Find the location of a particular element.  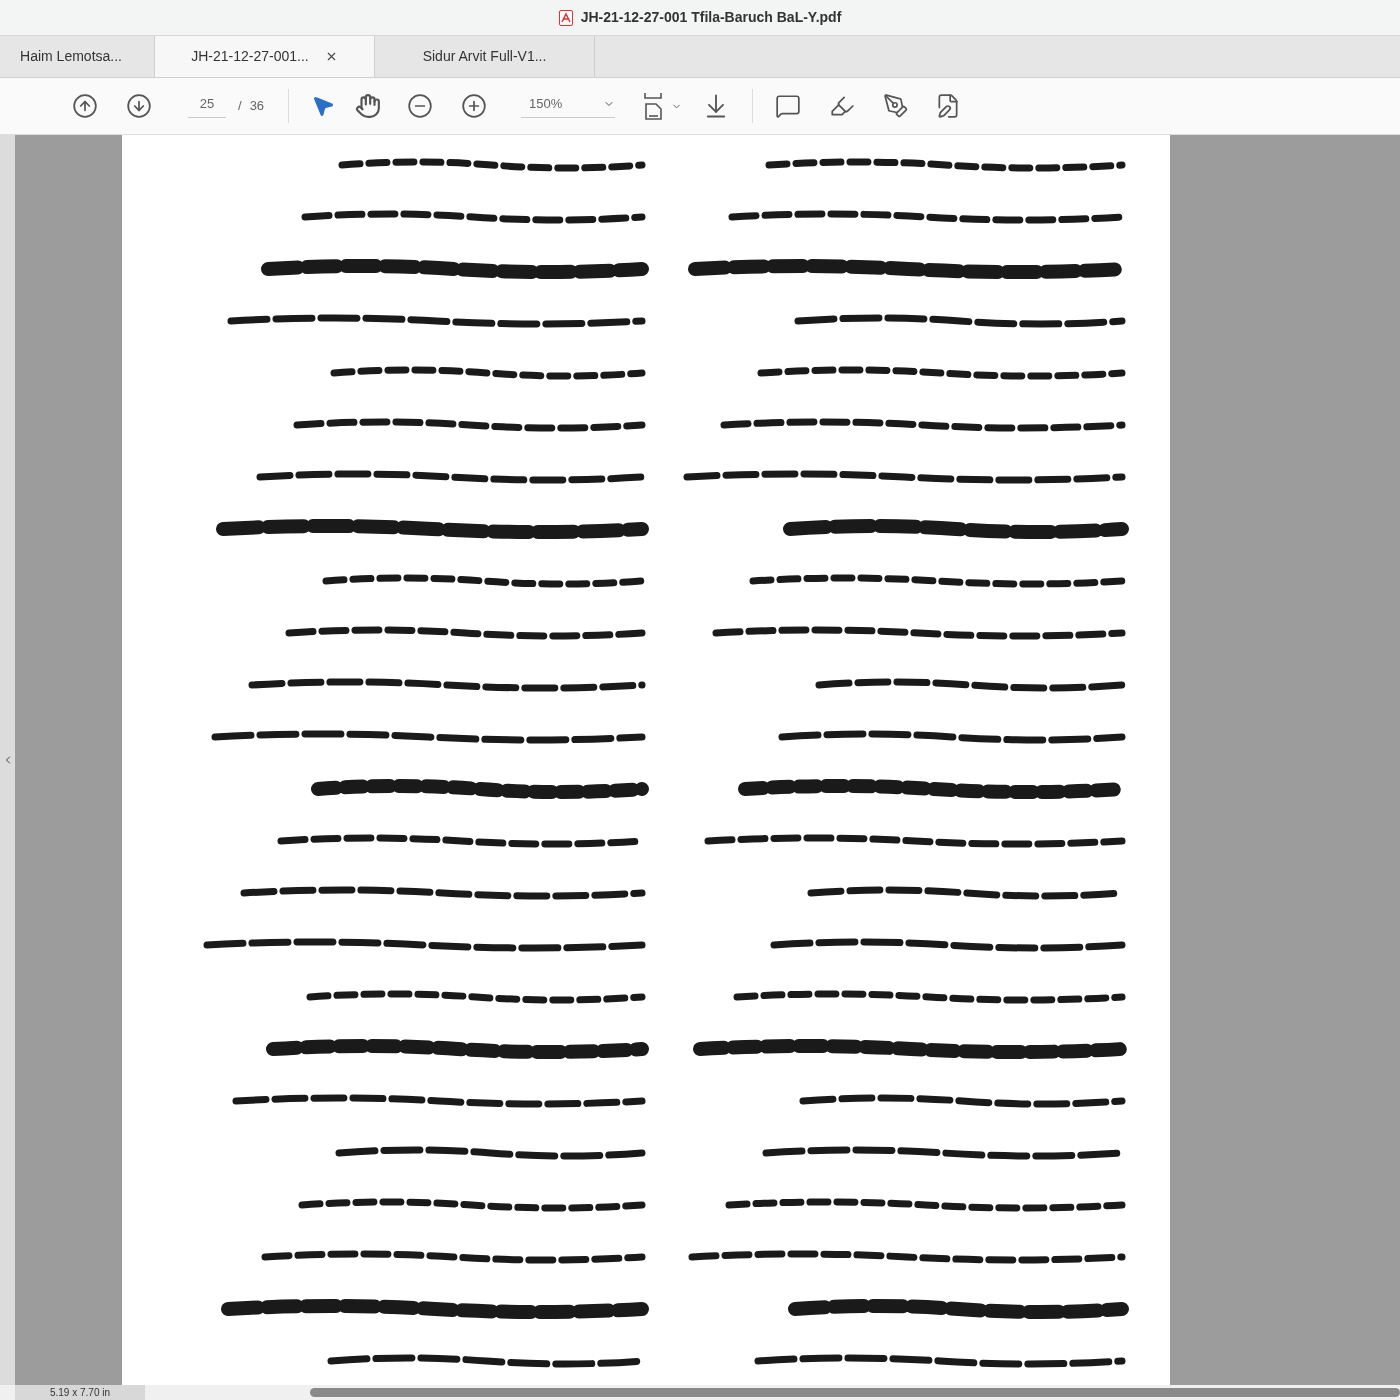

horizontal-scrollbar is located at coordinates (855, 1392).